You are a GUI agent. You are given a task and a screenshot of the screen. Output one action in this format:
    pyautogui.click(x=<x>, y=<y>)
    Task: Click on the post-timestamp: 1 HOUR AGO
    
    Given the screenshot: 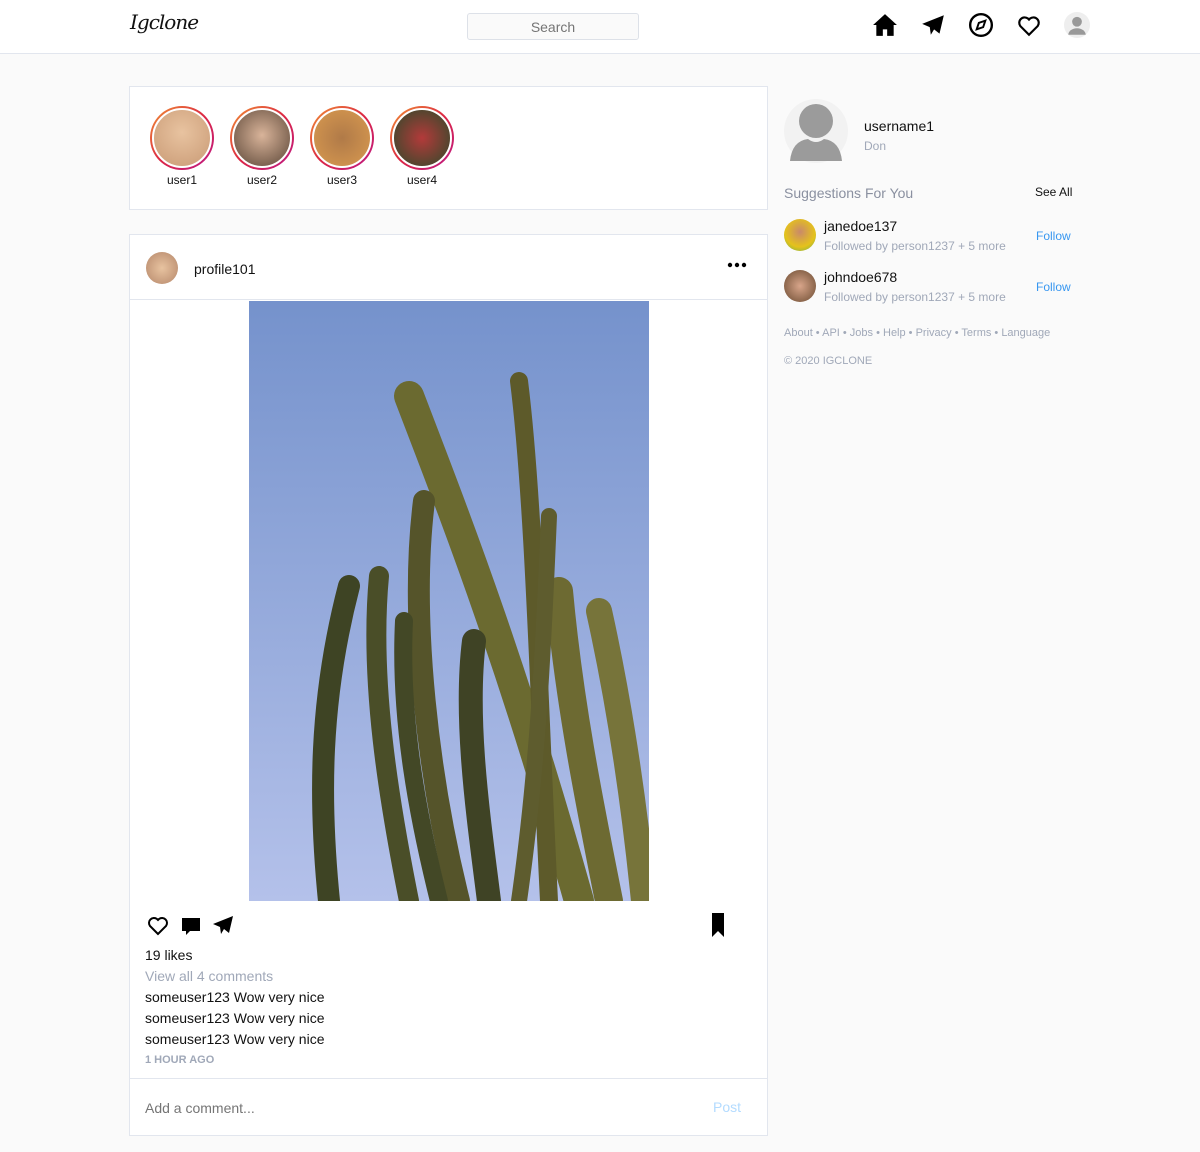 What is the action you would take?
    pyautogui.click(x=180, y=1060)
    